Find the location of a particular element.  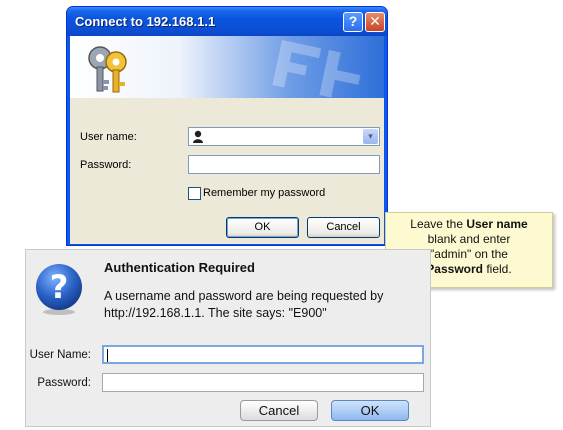

ff-password-input is located at coordinates (263, 382).